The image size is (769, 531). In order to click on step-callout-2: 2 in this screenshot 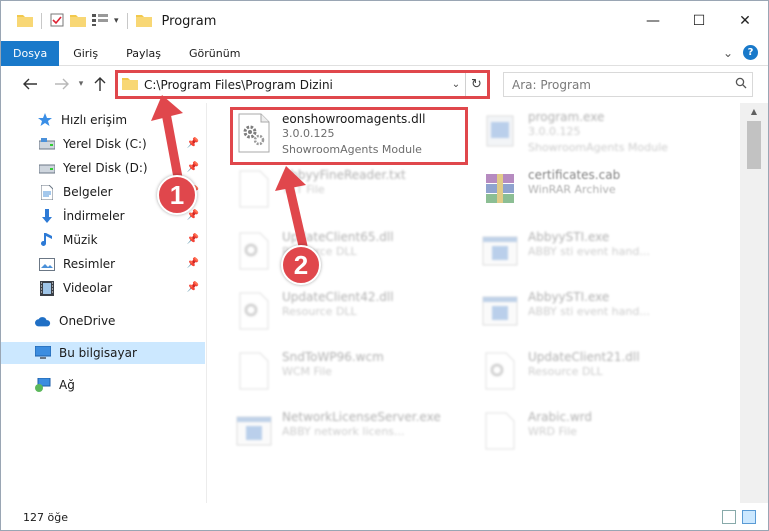, I will do `click(301, 265)`.